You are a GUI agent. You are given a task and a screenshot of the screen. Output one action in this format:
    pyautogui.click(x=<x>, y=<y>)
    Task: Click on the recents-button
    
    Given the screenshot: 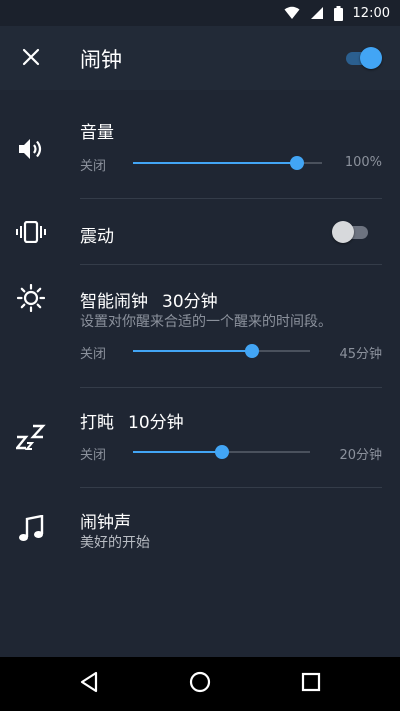 What is the action you would take?
    pyautogui.click(x=311, y=684)
    